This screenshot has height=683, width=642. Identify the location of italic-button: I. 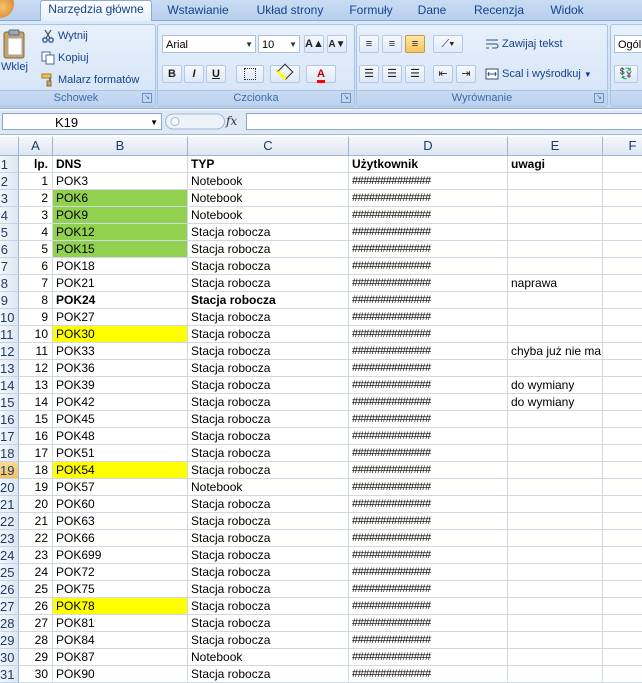
(194, 74).